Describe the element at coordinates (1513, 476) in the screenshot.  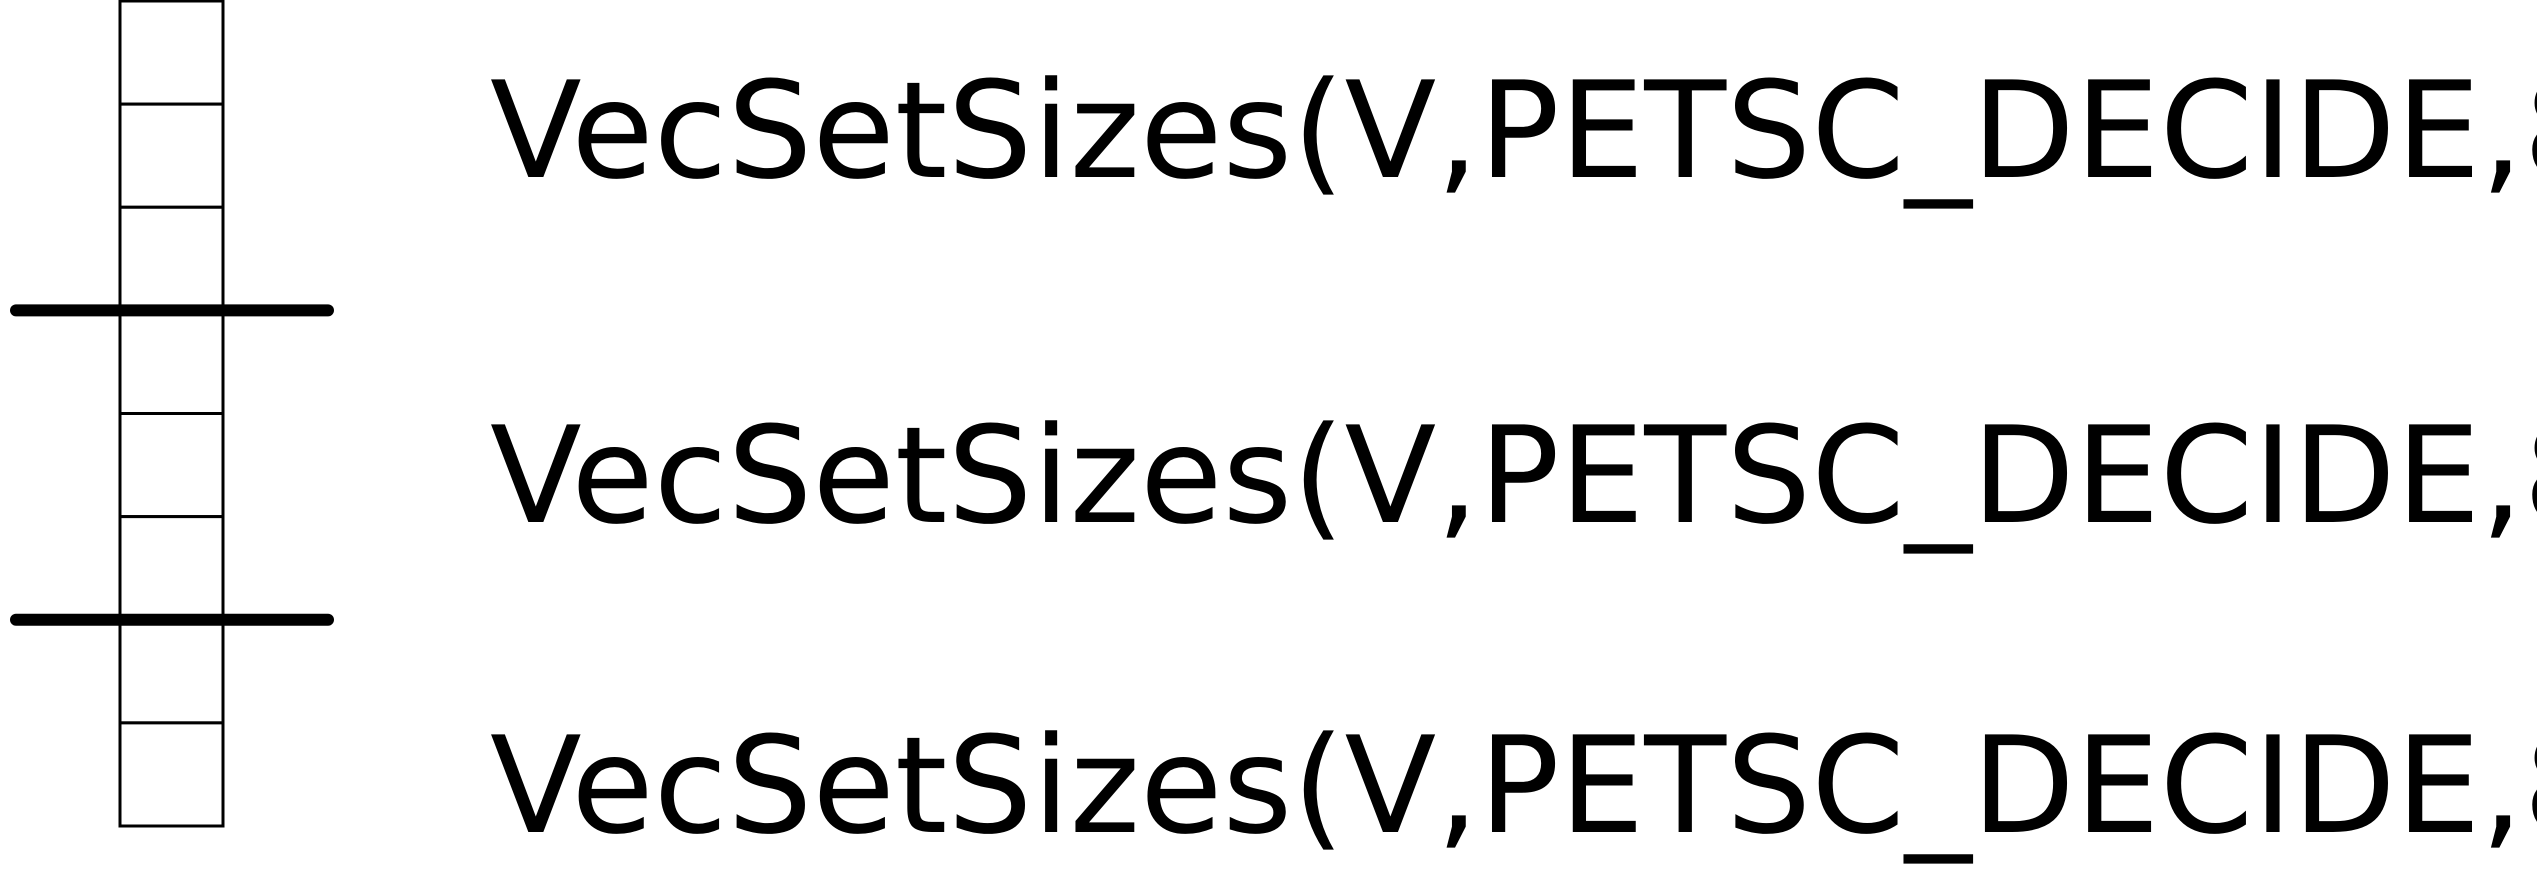
I see `process-1-call: VecSetSizes(V,PETSC_DECIDE,8)` at that location.